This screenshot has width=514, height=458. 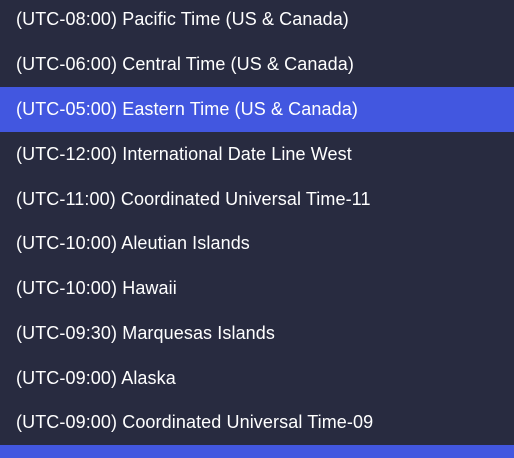 I want to click on timezone-option-marquesas-islands: (UTC-09:30) Marquesas Islands, so click(x=257, y=333).